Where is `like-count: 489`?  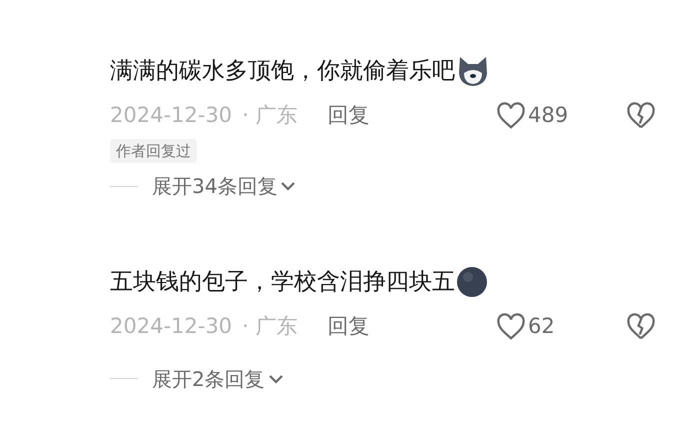
like-count: 489 is located at coordinates (549, 115).